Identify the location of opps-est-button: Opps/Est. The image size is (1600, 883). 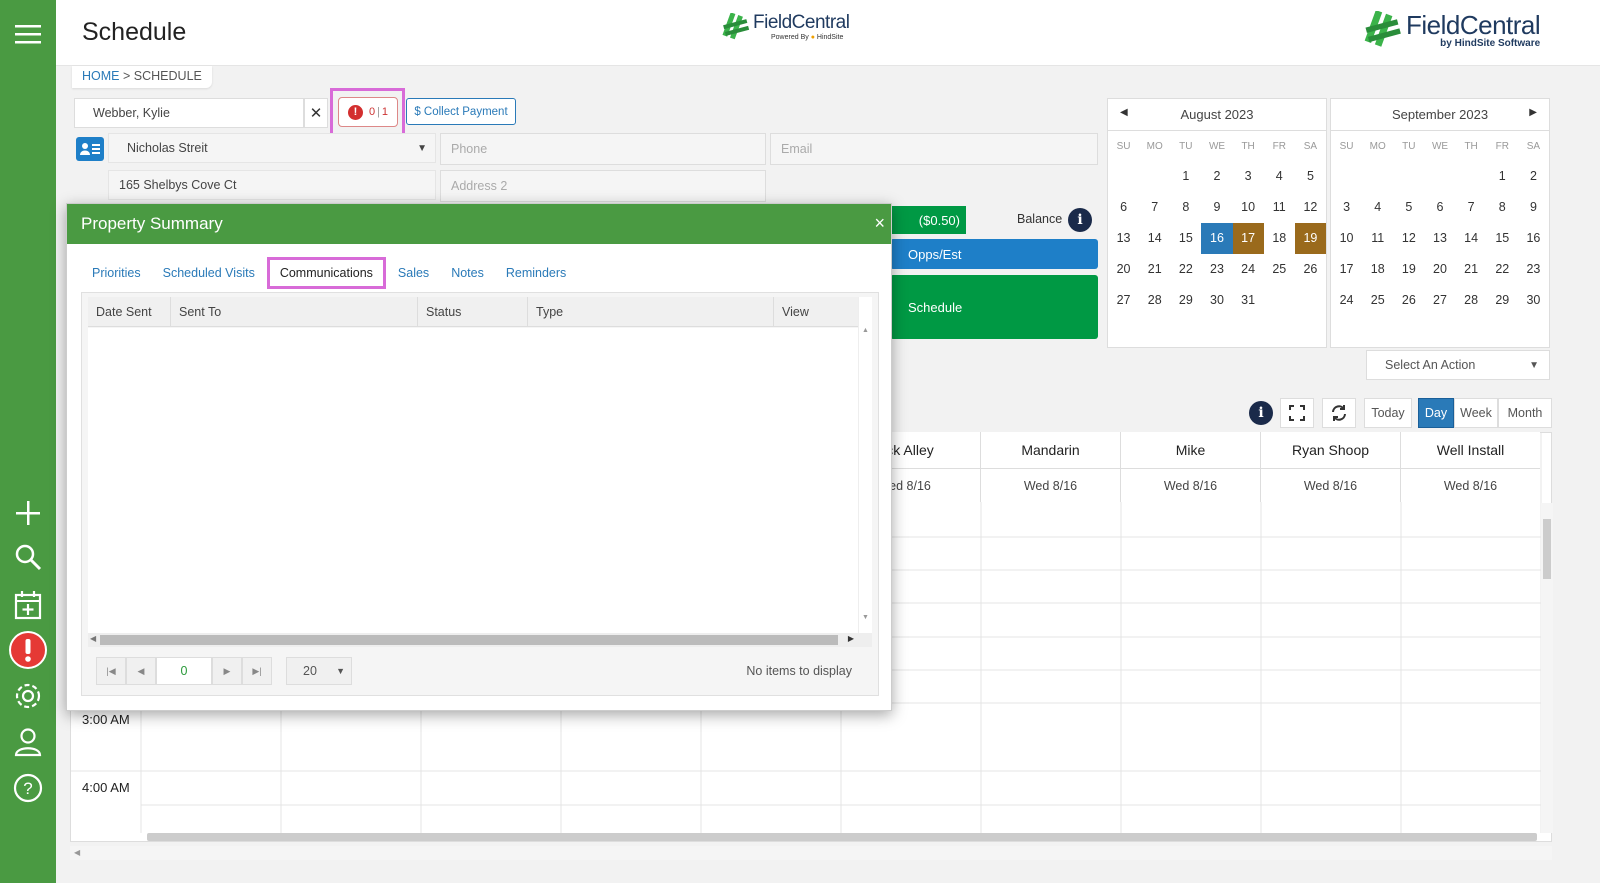
(994, 254).